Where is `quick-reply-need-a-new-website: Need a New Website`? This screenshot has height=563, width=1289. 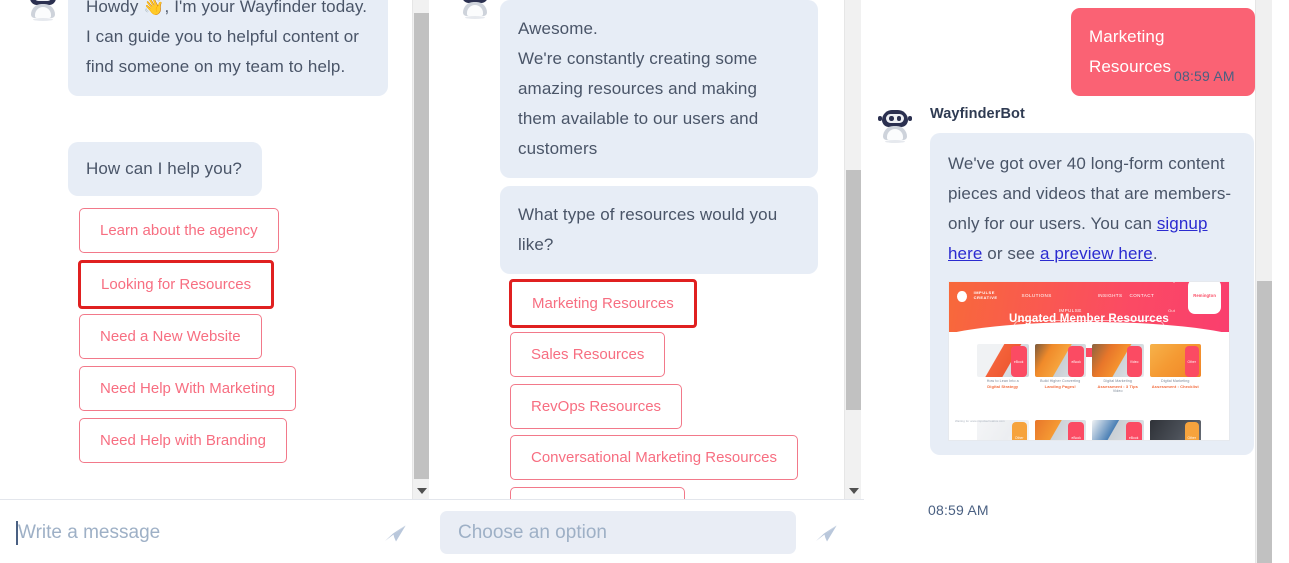
quick-reply-need-a-new-website: Need a New Website is located at coordinates (170, 336).